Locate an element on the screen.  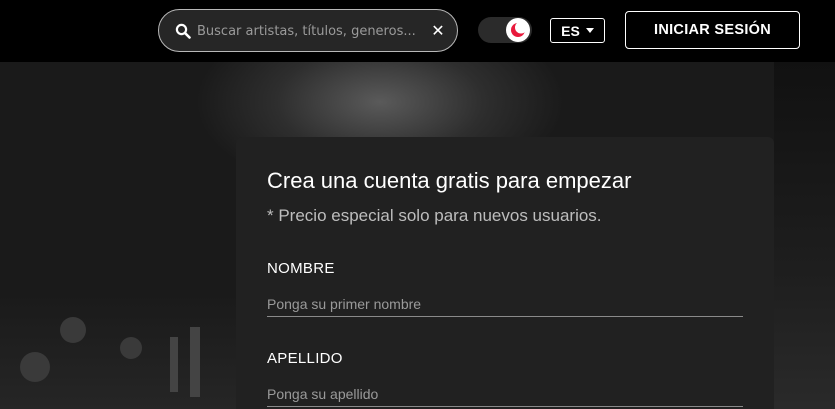
language-select: ES is located at coordinates (577, 30).